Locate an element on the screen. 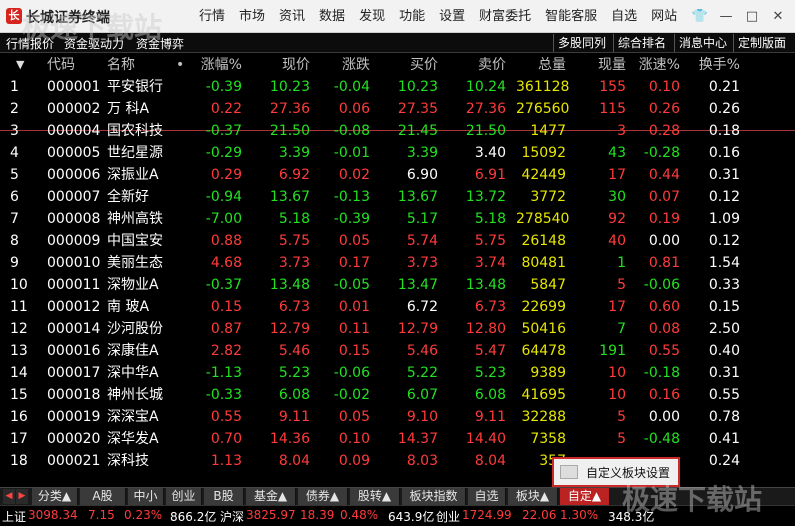  message-center-button: 消息中心 is located at coordinates (702, 43).